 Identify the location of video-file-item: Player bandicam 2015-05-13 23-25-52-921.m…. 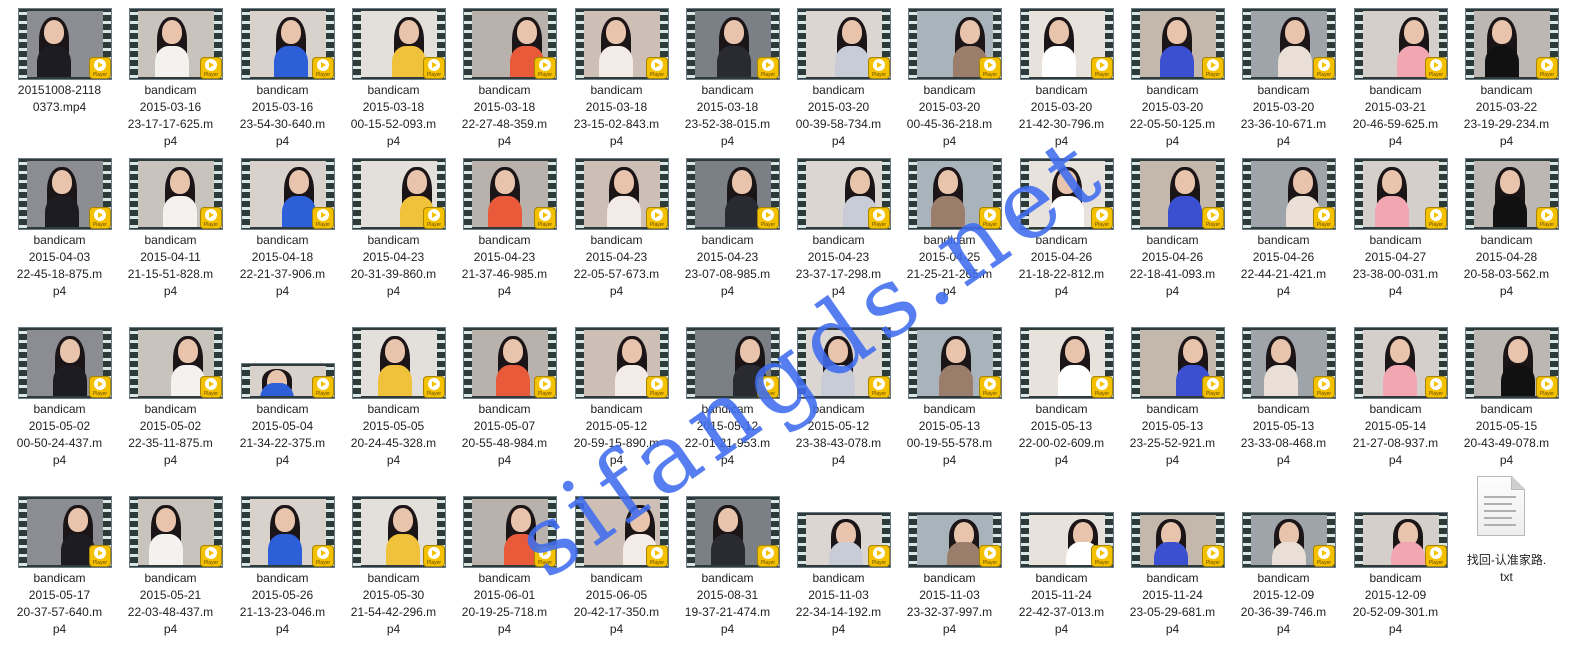
(1172, 407).